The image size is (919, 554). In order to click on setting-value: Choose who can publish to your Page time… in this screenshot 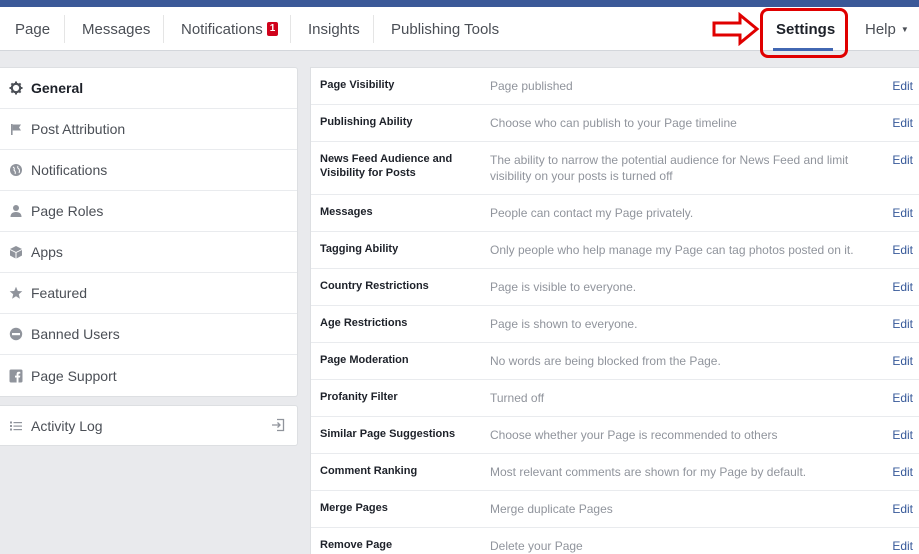, I will do `click(613, 123)`.